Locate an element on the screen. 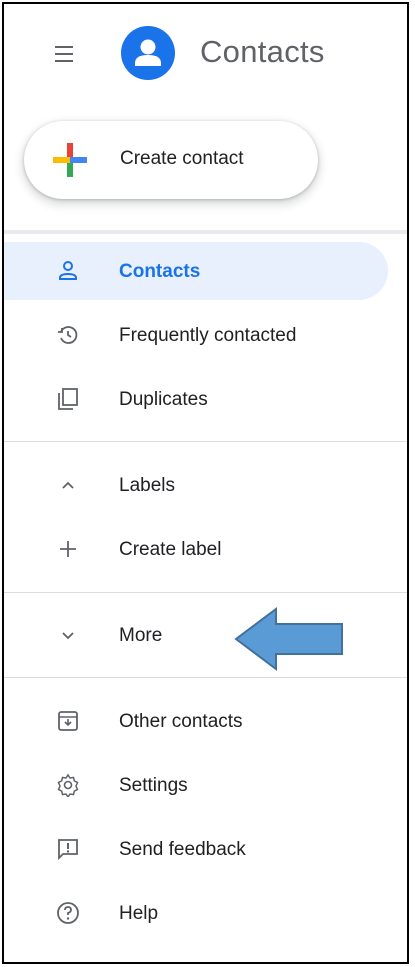  person-outline-icon is located at coordinates (68, 270).